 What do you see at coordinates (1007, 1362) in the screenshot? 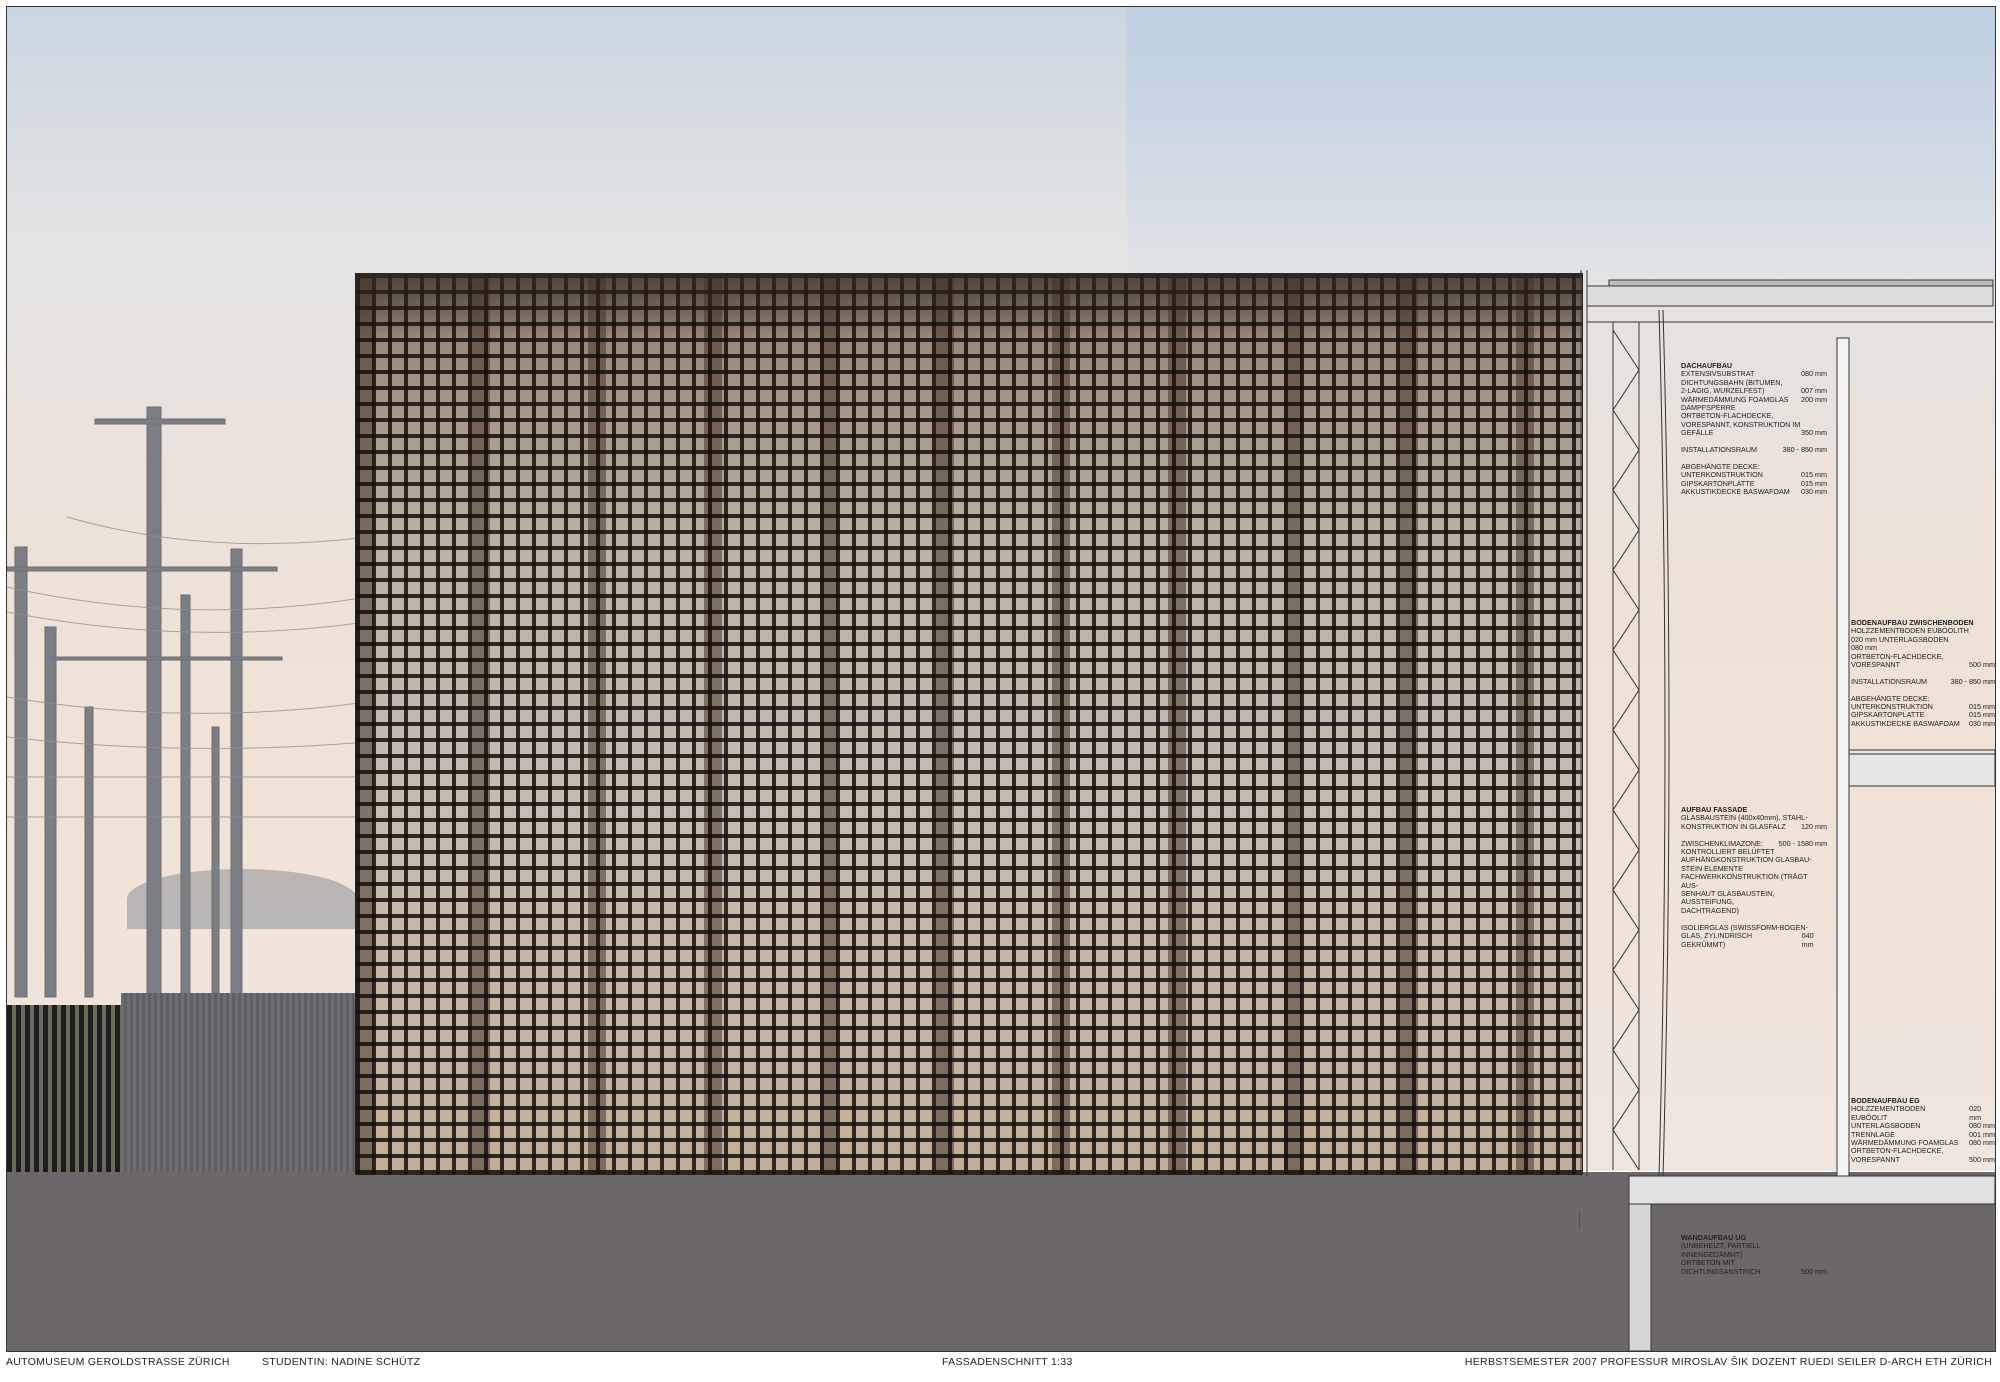
I see `footer-drawing-title: FASSADENSCHNITT 1:33` at bounding box center [1007, 1362].